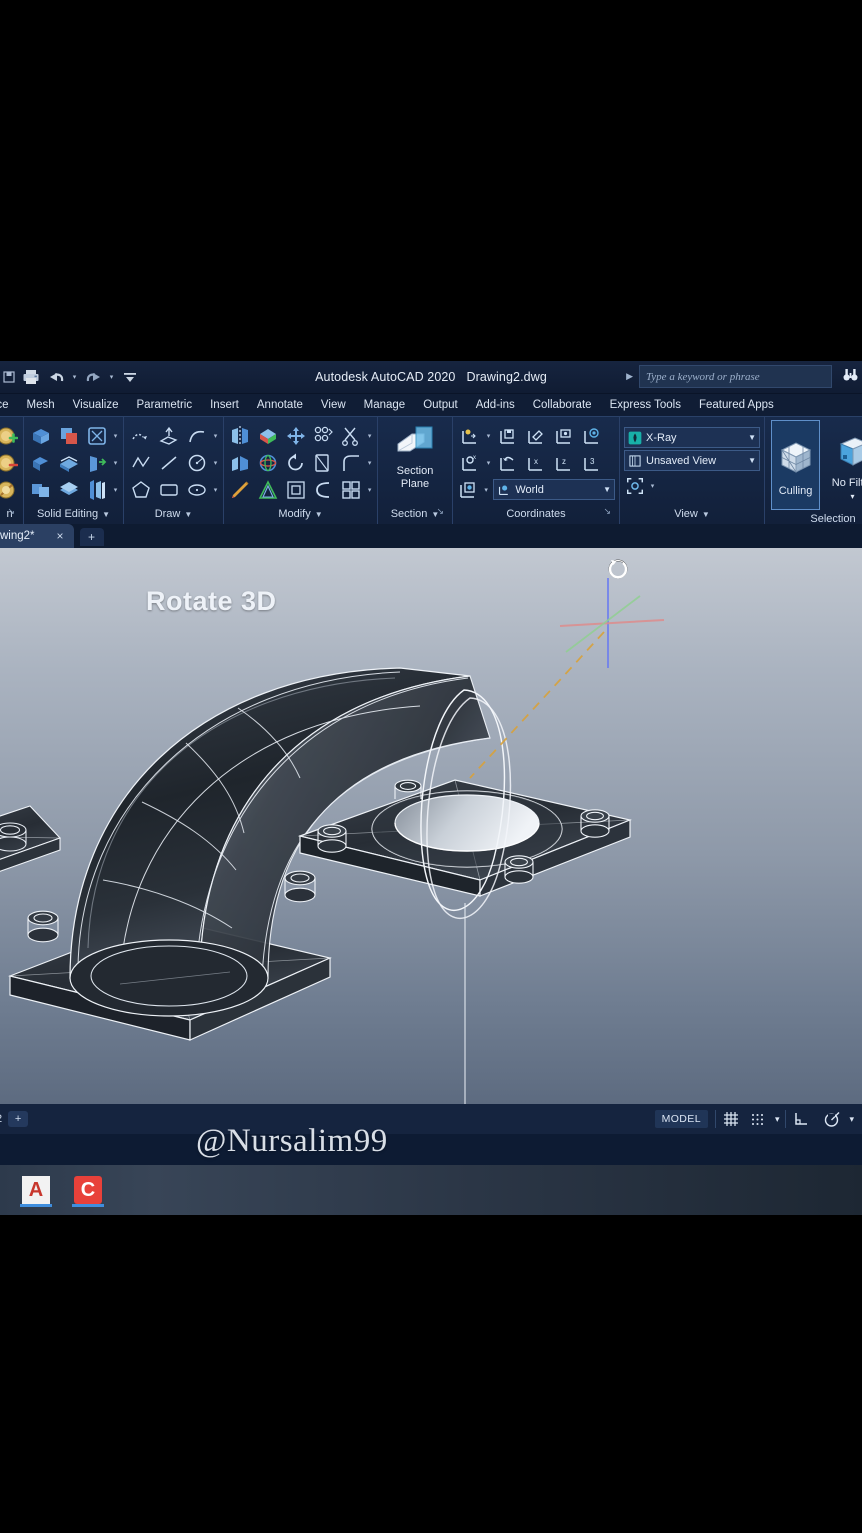 The width and height of the screenshot is (862, 1533). What do you see at coordinates (591, 462) in the screenshot?
I see `ucs-3-point-icon: 3` at bounding box center [591, 462].